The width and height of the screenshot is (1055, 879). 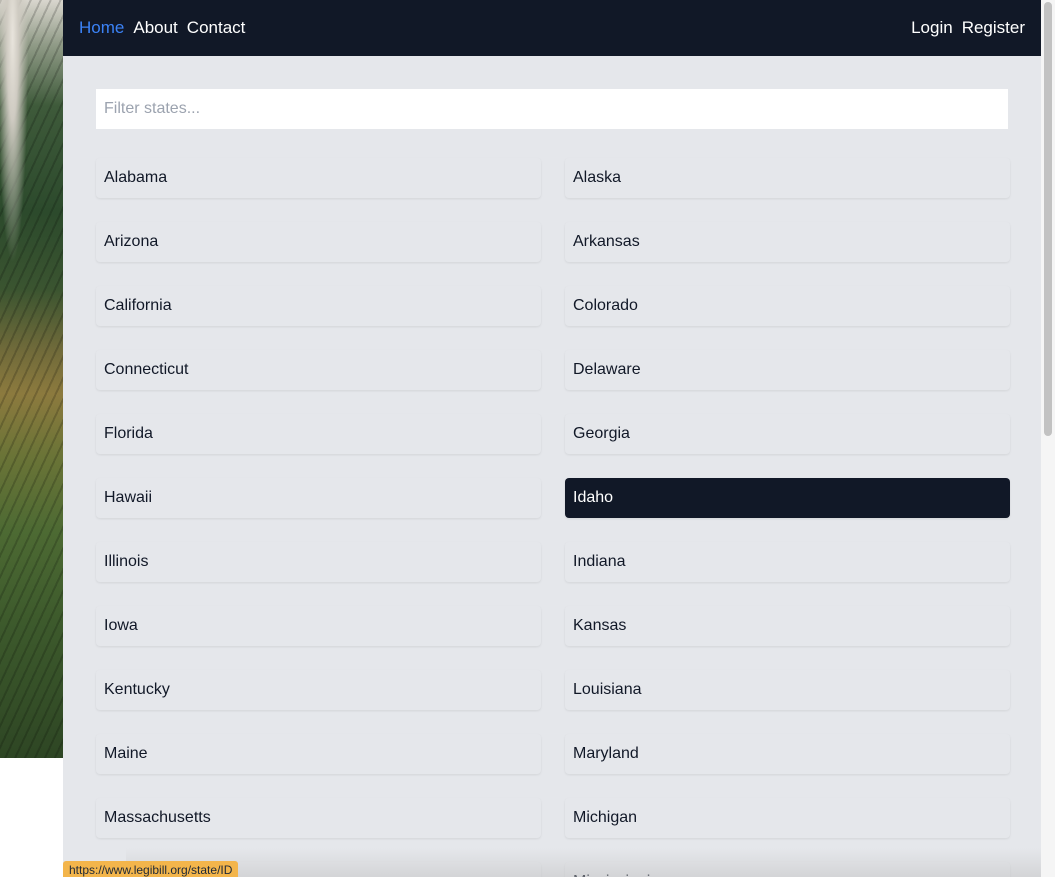 What do you see at coordinates (787, 178) in the screenshot?
I see `state-item-alaska: Alaska` at bounding box center [787, 178].